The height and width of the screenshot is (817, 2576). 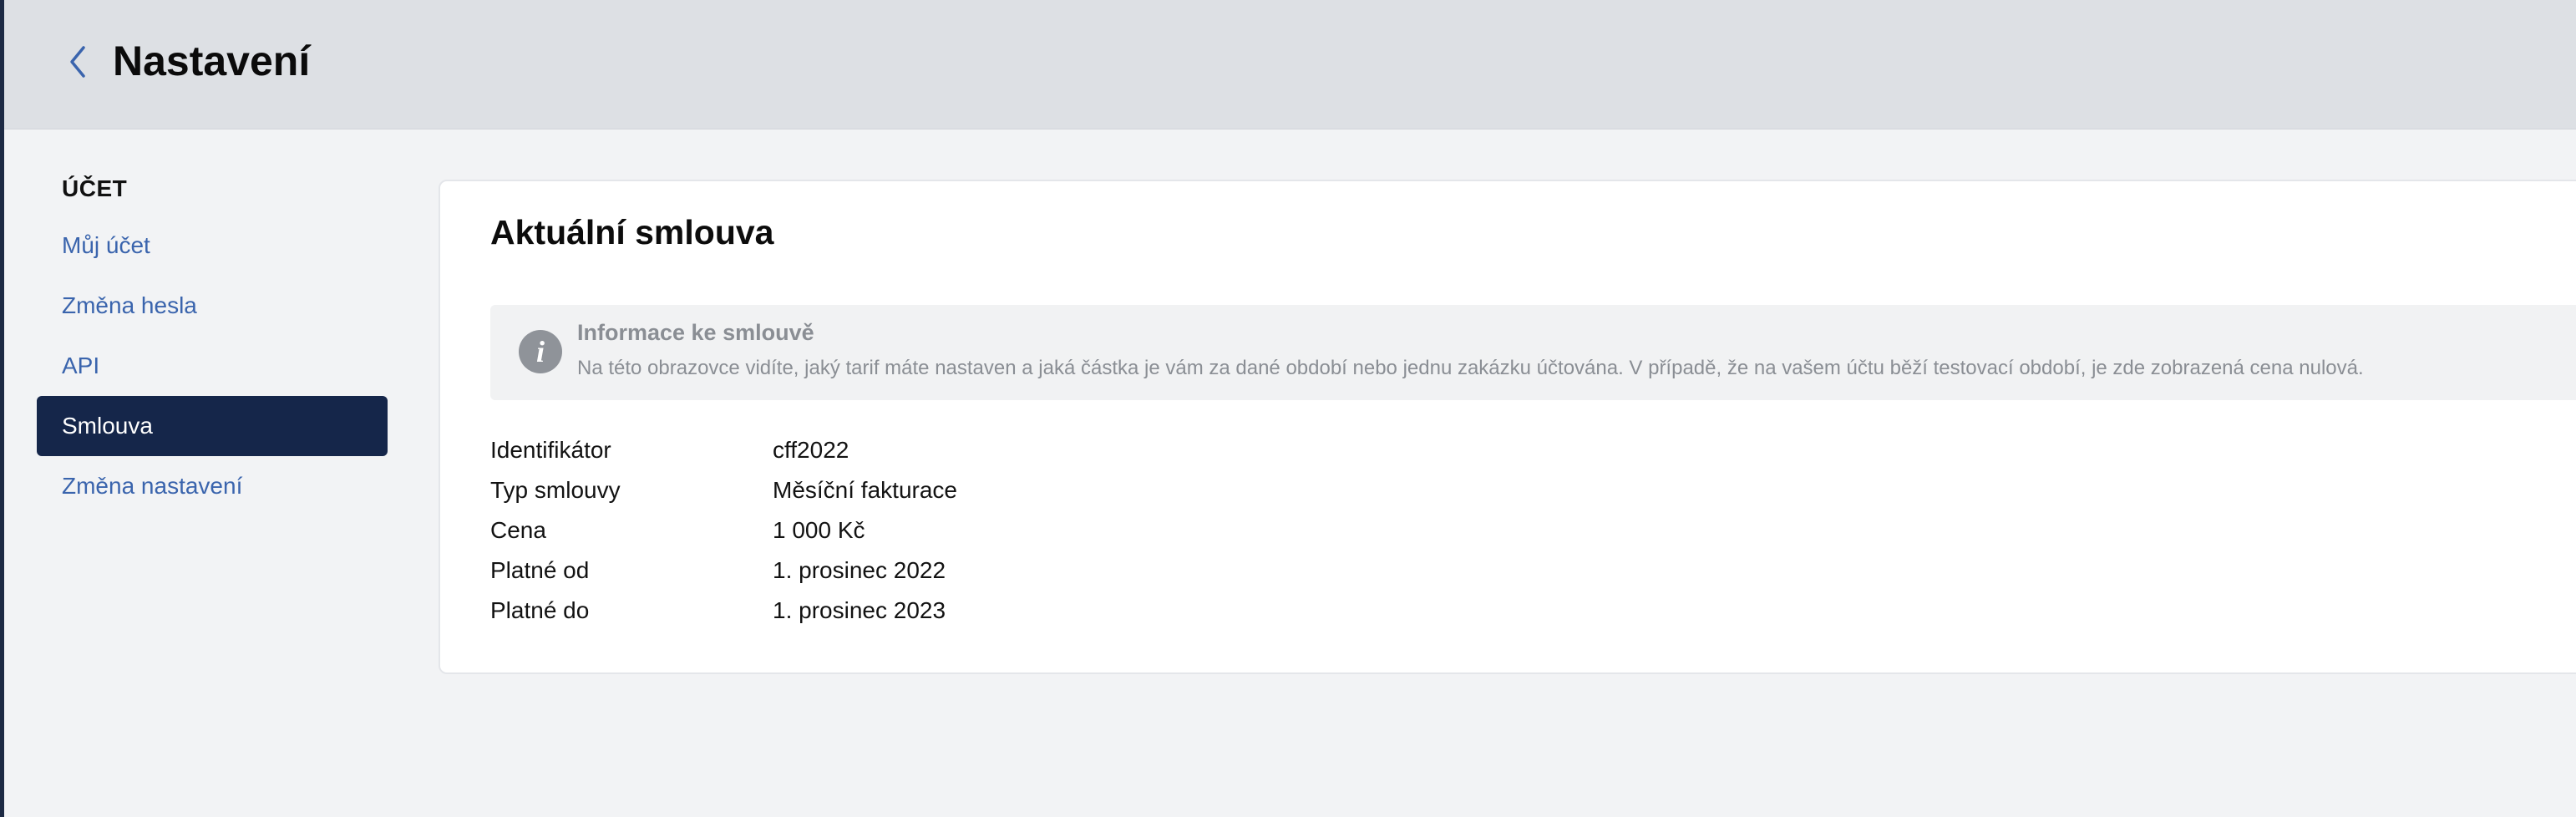 I want to click on sidebar-item-label: Změna hesla, so click(x=129, y=305).